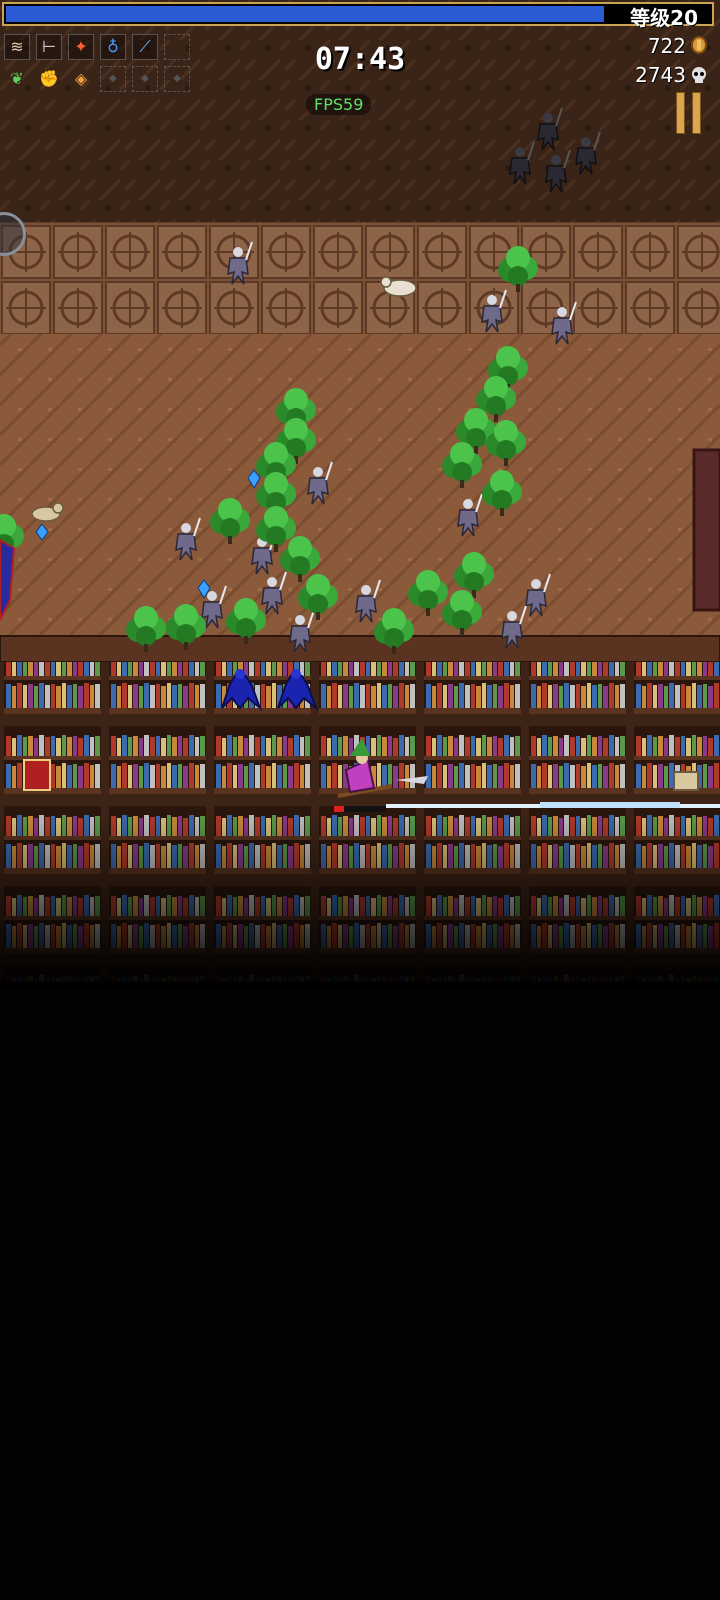  Describe the element at coordinates (145, 47) in the screenshot. I see `magic-wand-icon: ⟋` at that location.